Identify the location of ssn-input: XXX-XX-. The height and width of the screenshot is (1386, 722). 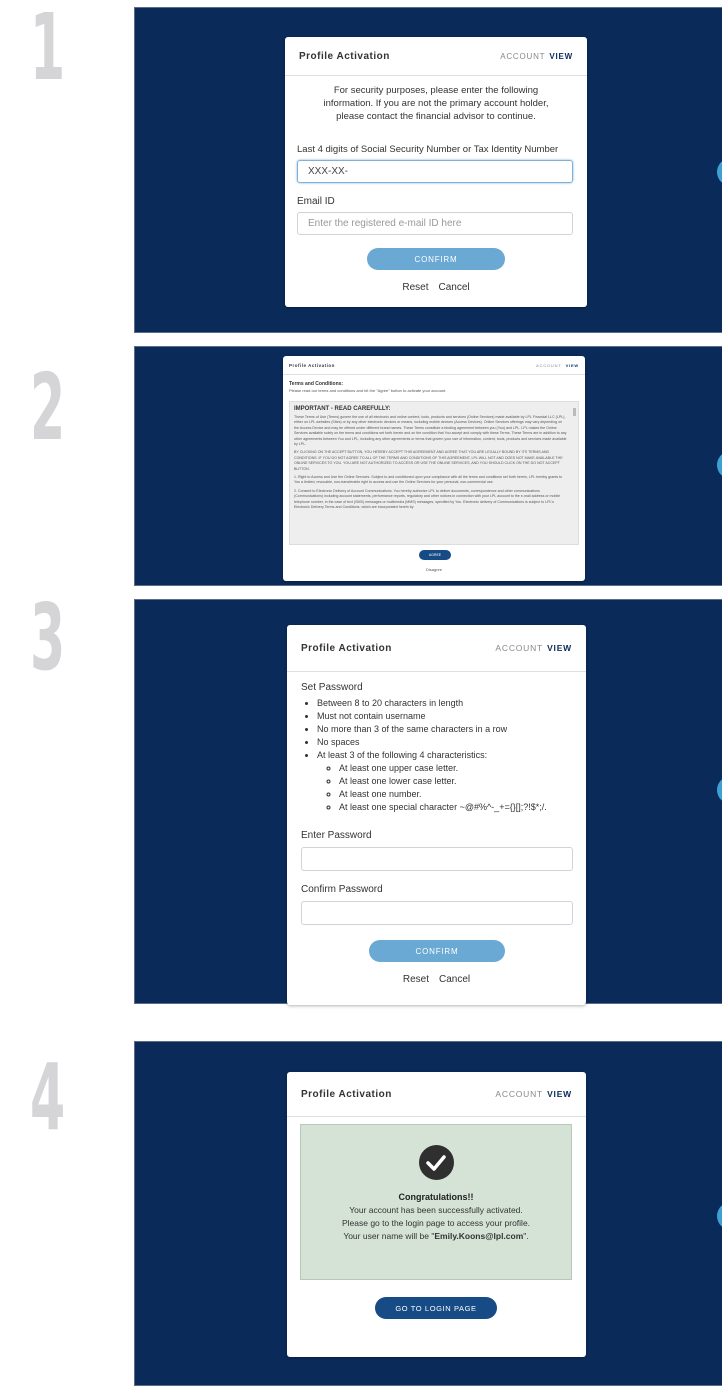
(435, 171).